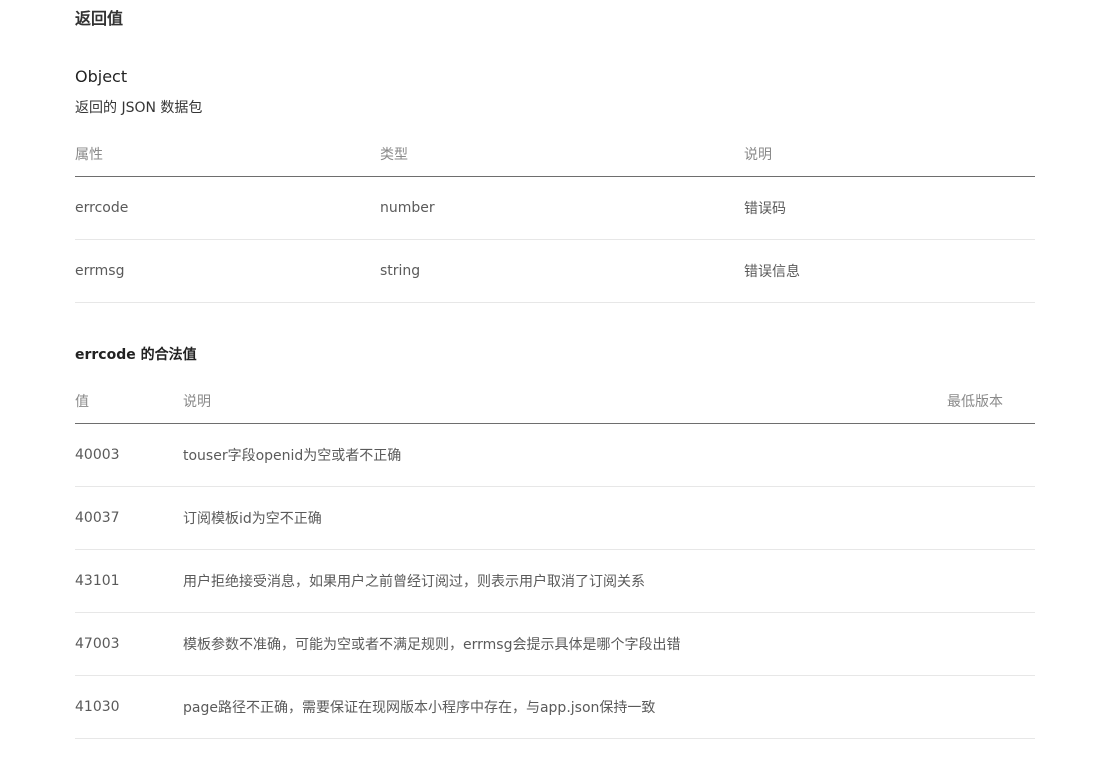 Image resolution: width=1108 pixels, height=759 pixels. What do you see at coordinates (565, 644) in the screenshot?
I see `errcode-description: 模板参数不准确，可能为空或者不满足规则，errmsg会提示具体是哪个字段出错` at bounding box center [565, 644].